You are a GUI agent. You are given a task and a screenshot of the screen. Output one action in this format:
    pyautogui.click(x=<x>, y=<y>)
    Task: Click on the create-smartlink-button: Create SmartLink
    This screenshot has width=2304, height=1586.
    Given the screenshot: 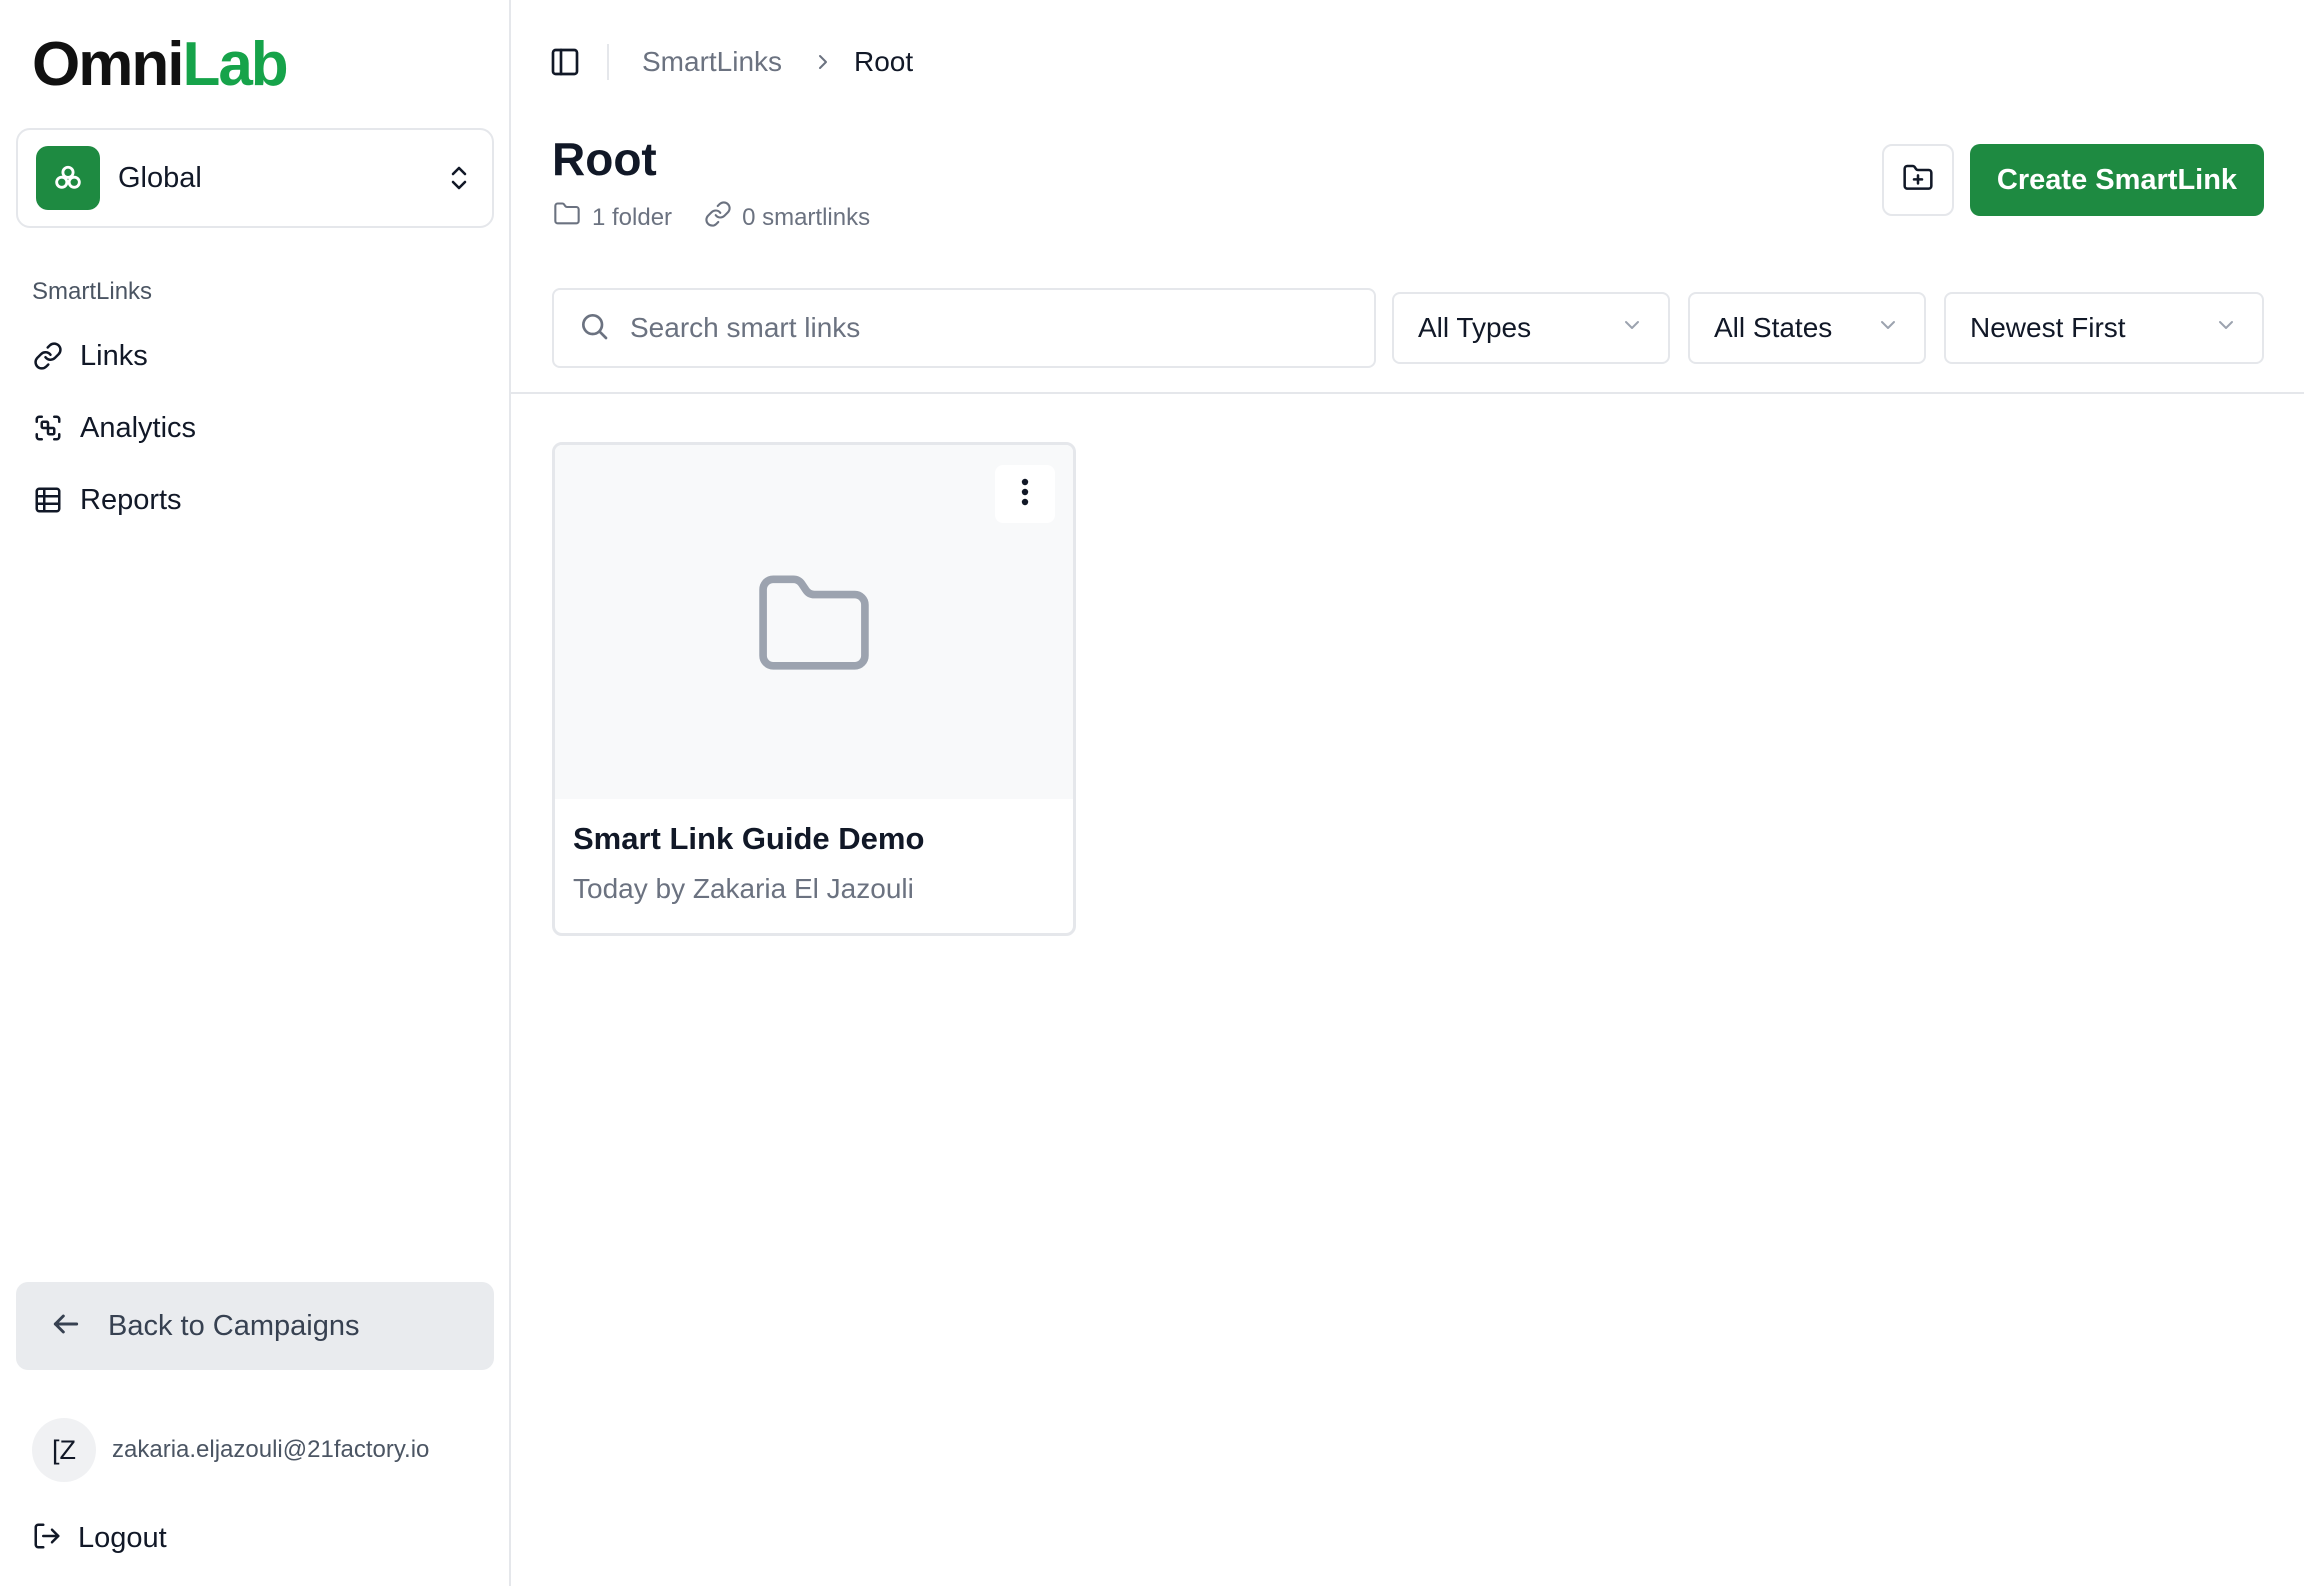 What is the action you would take?
    pyautogui.click(x=2117, y=180)
    